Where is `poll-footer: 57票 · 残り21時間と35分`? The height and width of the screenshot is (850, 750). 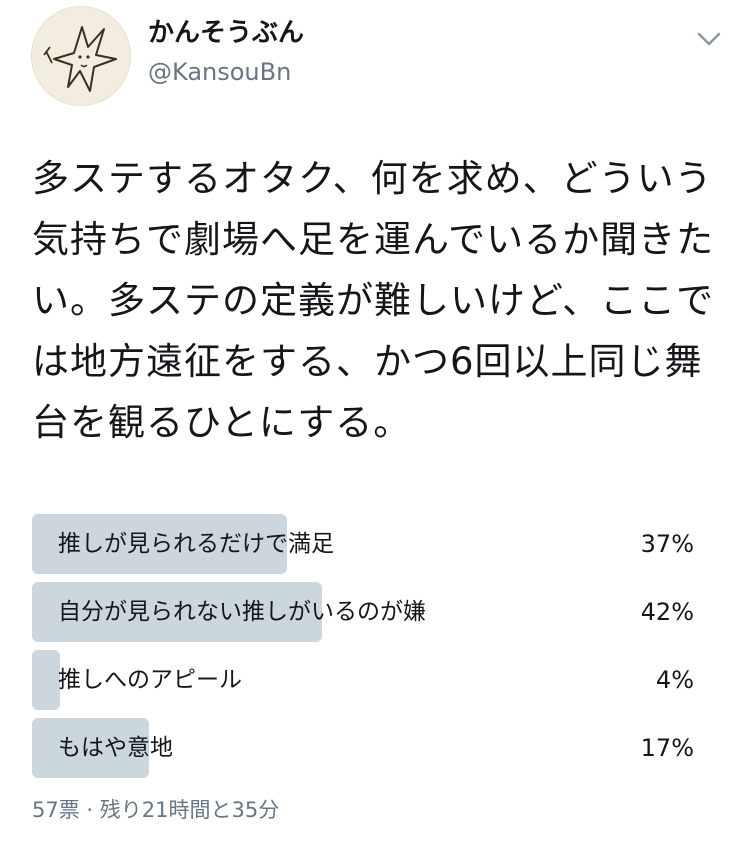 poll-footer: 57票 · 残り21時間と35分 is located at coordinates (156, 810).